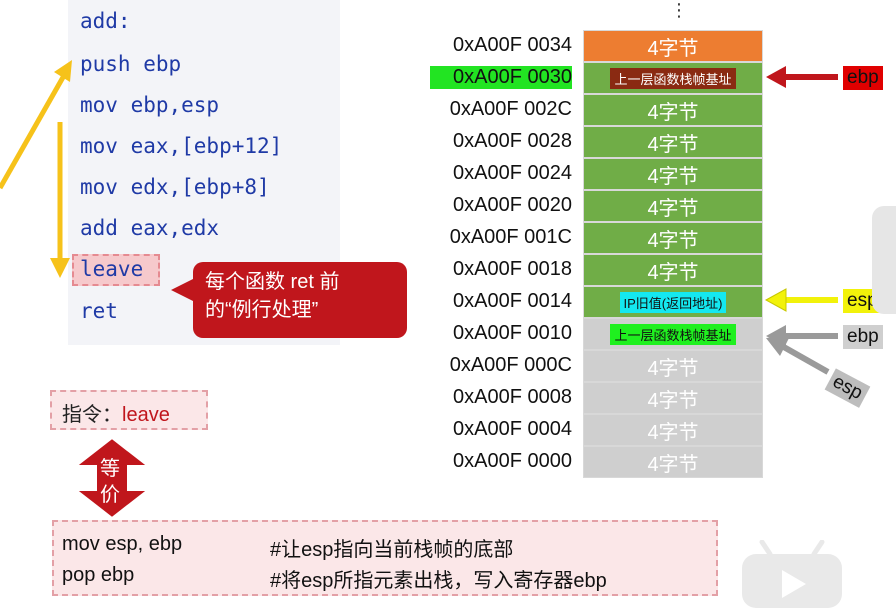  Describe the element at coordinates (863, 337) in the screenshot. I see `ebp-new-label: ebp` at that location.